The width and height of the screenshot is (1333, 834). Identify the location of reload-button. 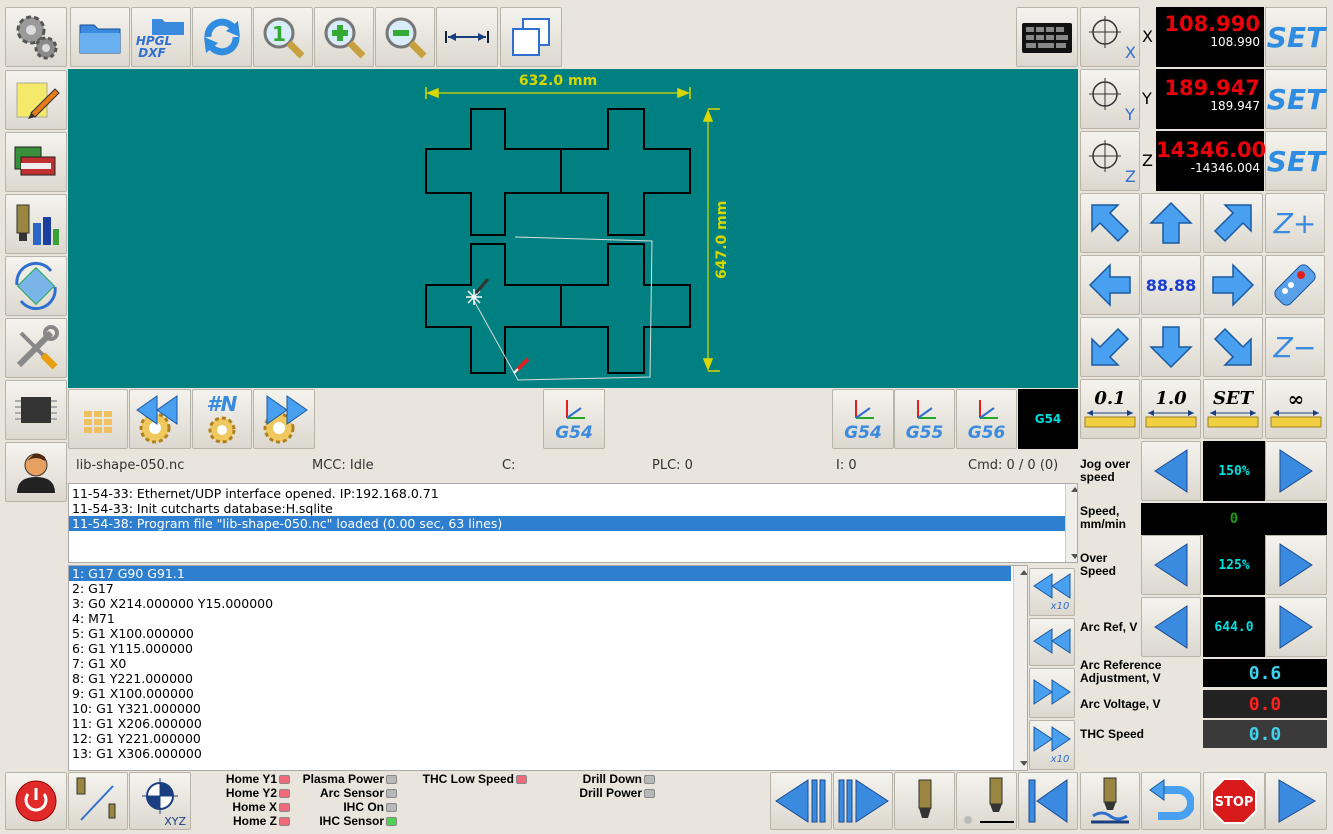
(222, 37).